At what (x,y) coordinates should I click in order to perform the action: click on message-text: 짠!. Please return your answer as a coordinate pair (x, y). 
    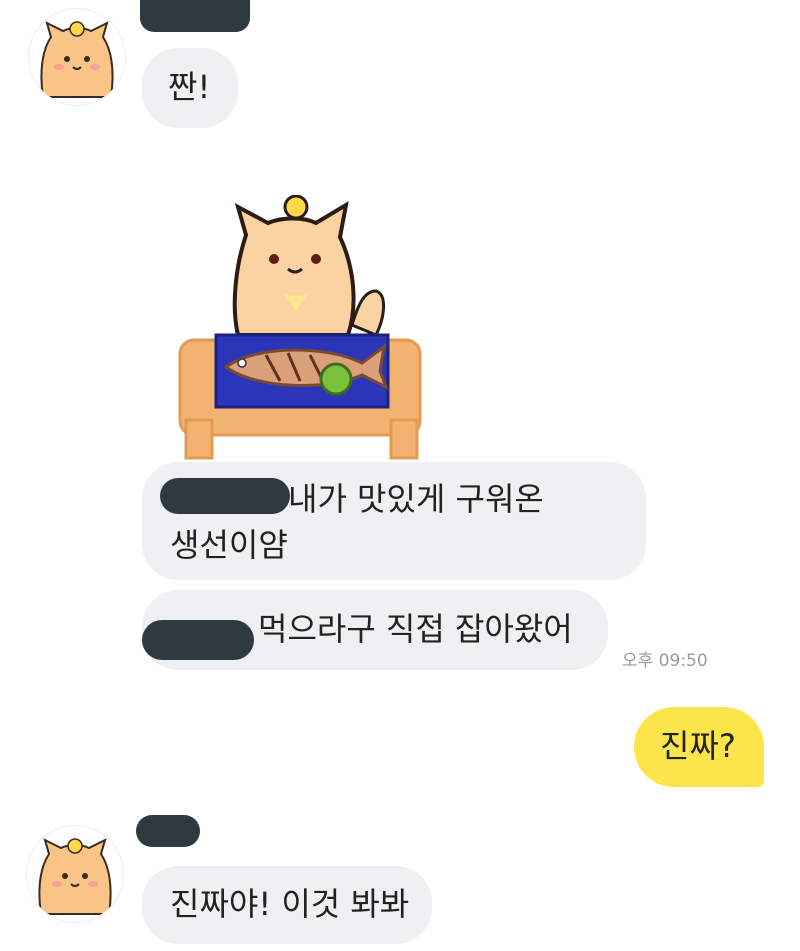
    Looking at the image, I should click on (189, 87).